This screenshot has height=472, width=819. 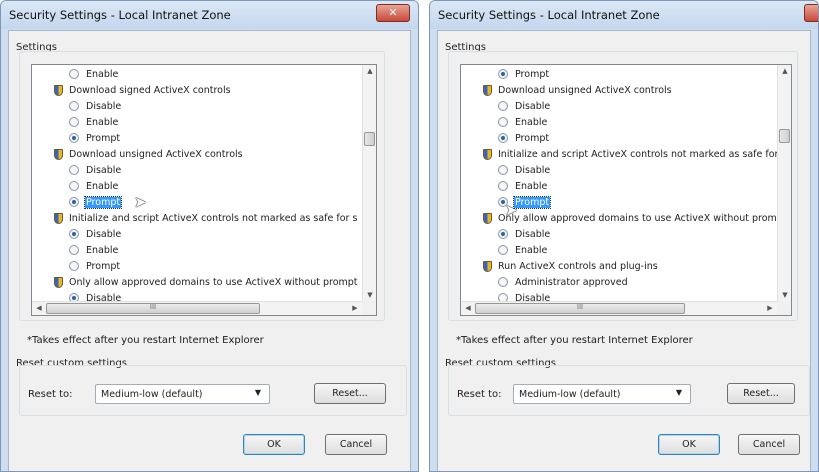 I want to click on setting-category-label: Download signed ActiveX controls, so click(x=150, y=90).